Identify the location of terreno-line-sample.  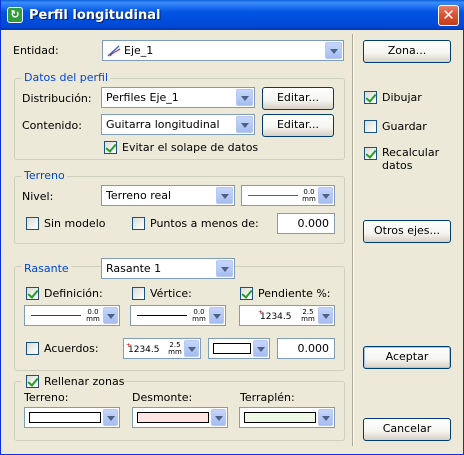
(273, 195).